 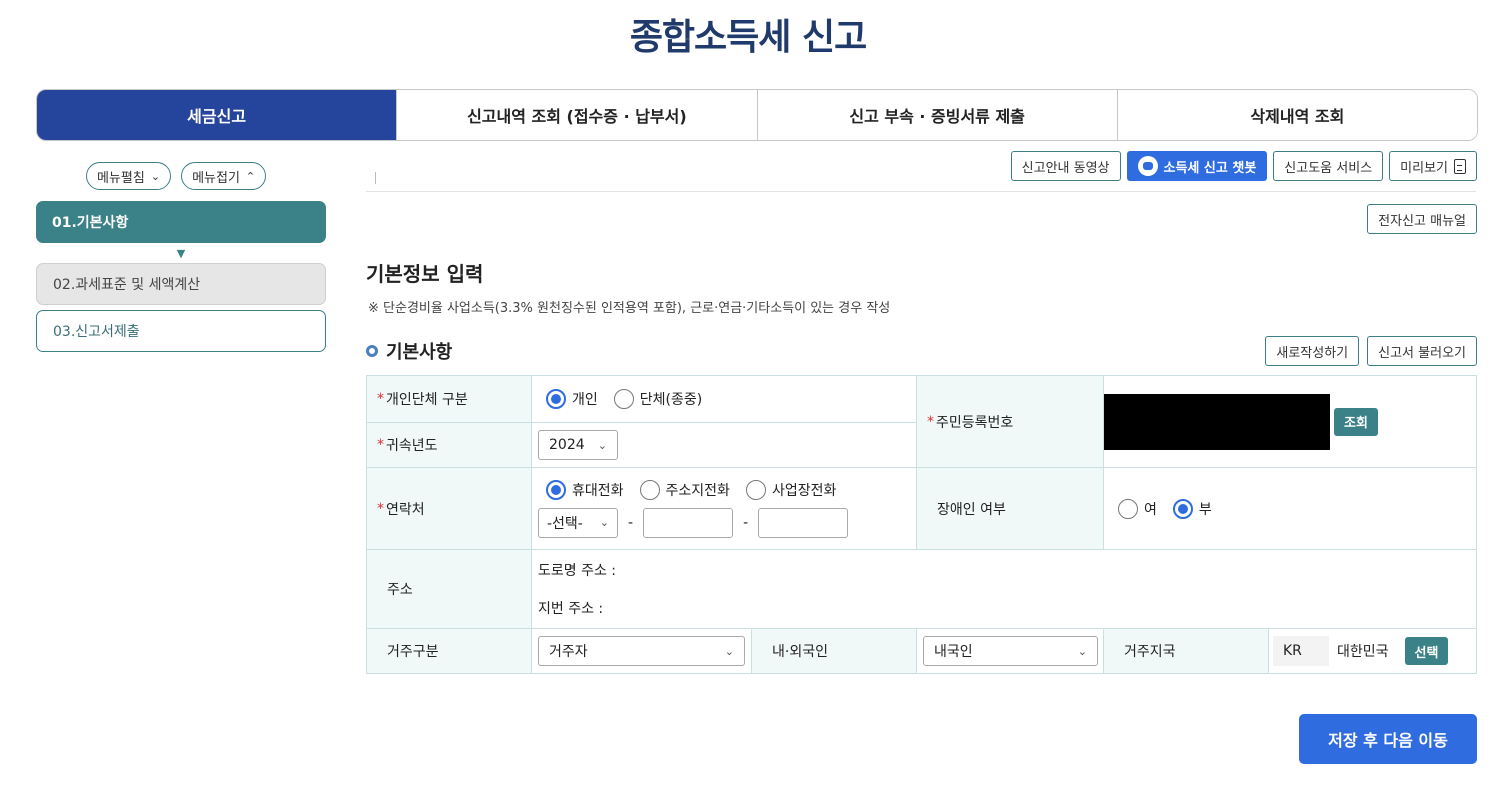 I want to click on disabled-radio-no: 부, so click(x=1192, y=508).